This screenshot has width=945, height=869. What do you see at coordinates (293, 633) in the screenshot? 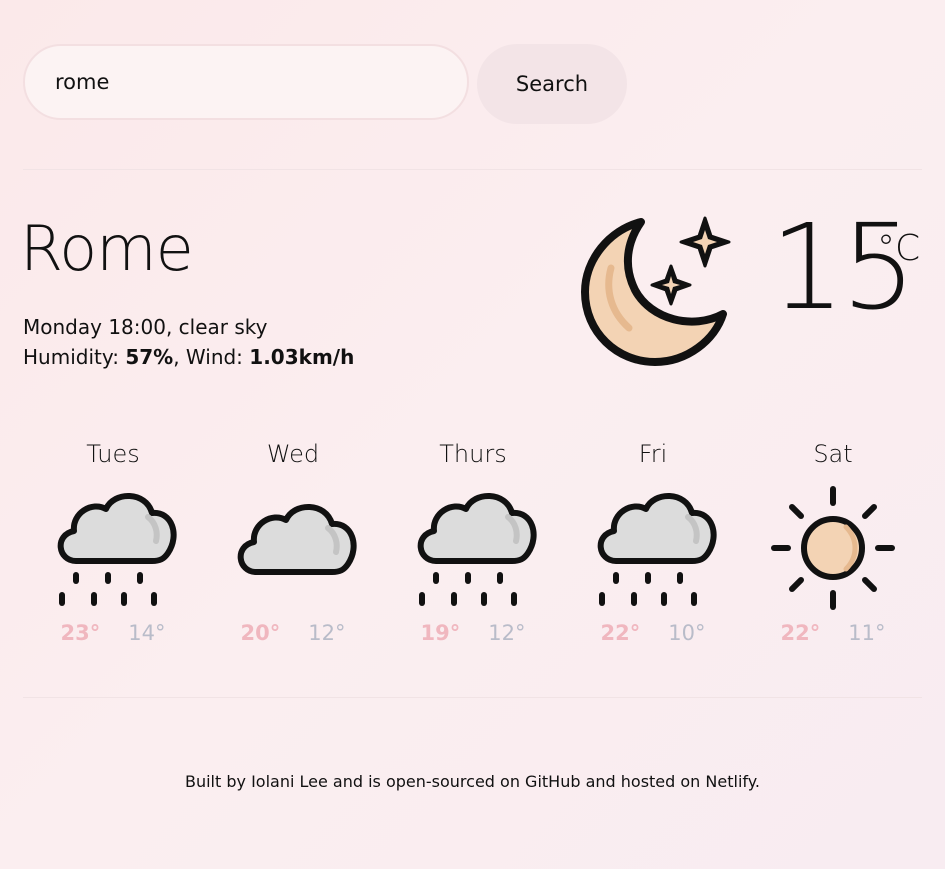
I see `forecast-temps: 20° 12°` at bounding box center [293, 633].